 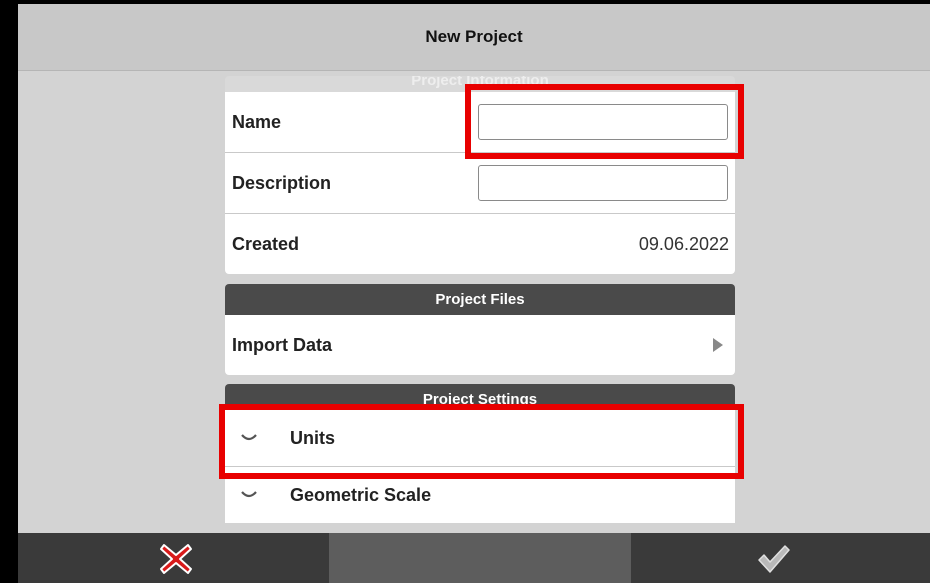 I want to click on checkmark-icon, so click(x=774, y=559).